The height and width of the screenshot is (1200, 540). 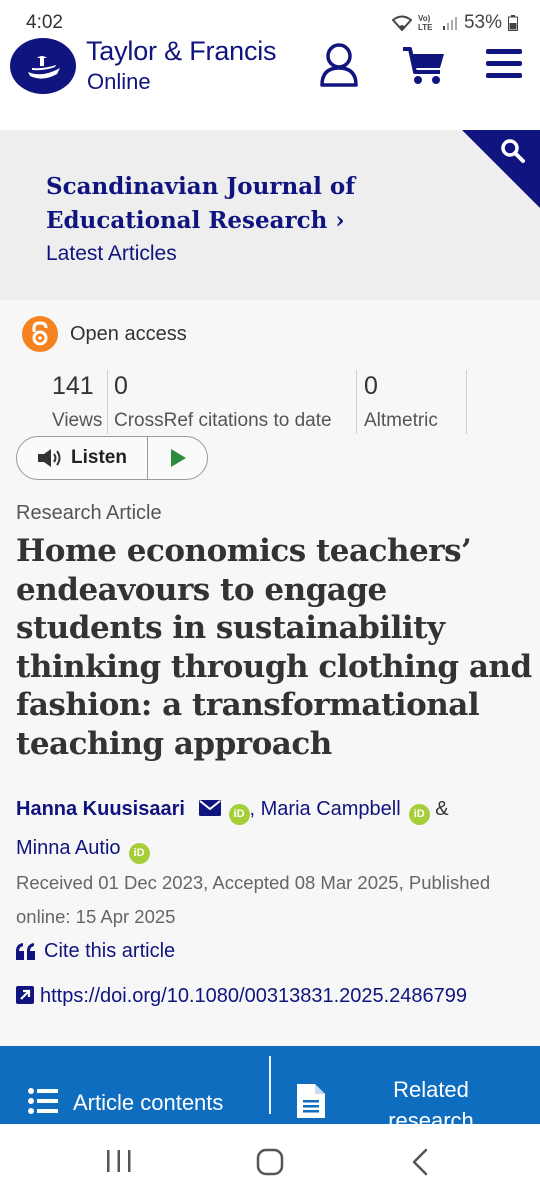 I want to click on play-button, so click(x=177, y=458).